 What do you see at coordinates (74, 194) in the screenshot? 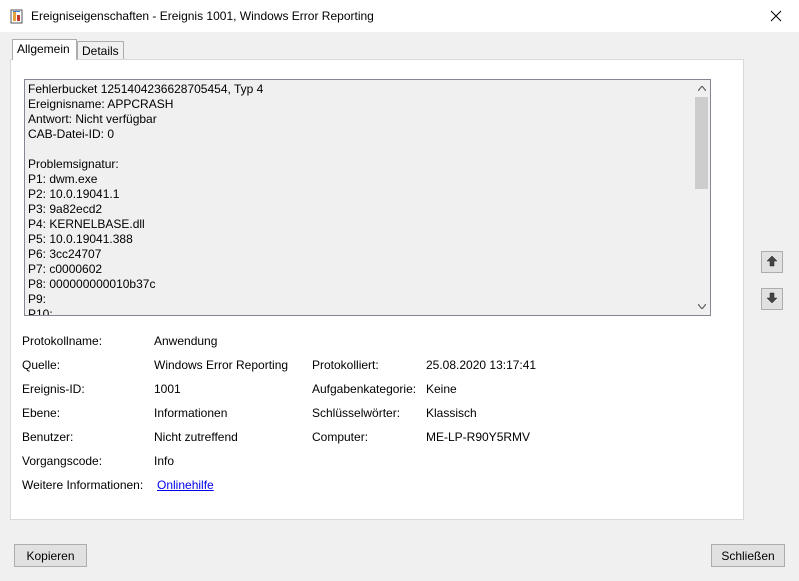
I see `description-line: P2: 10.0.19041.1` at bounding box center [74, 194].